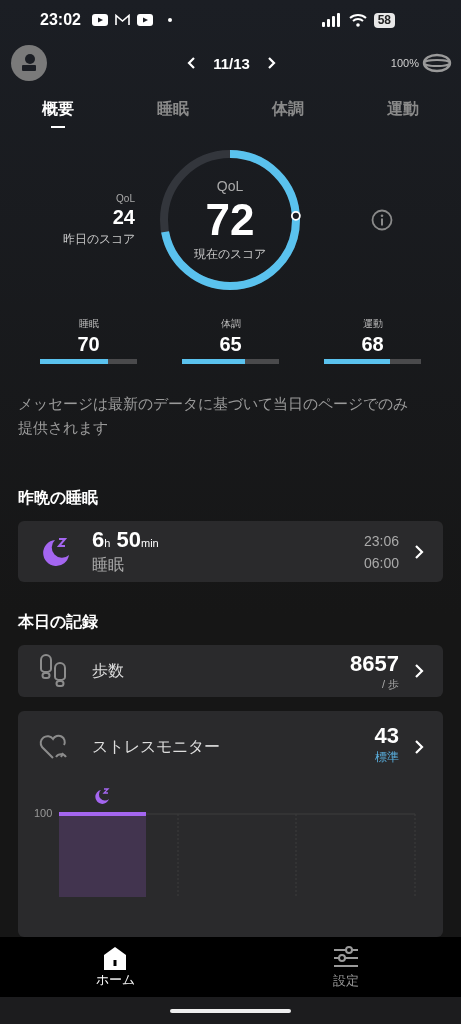  I want to click on steps-value: 8657, so click(374, 663).